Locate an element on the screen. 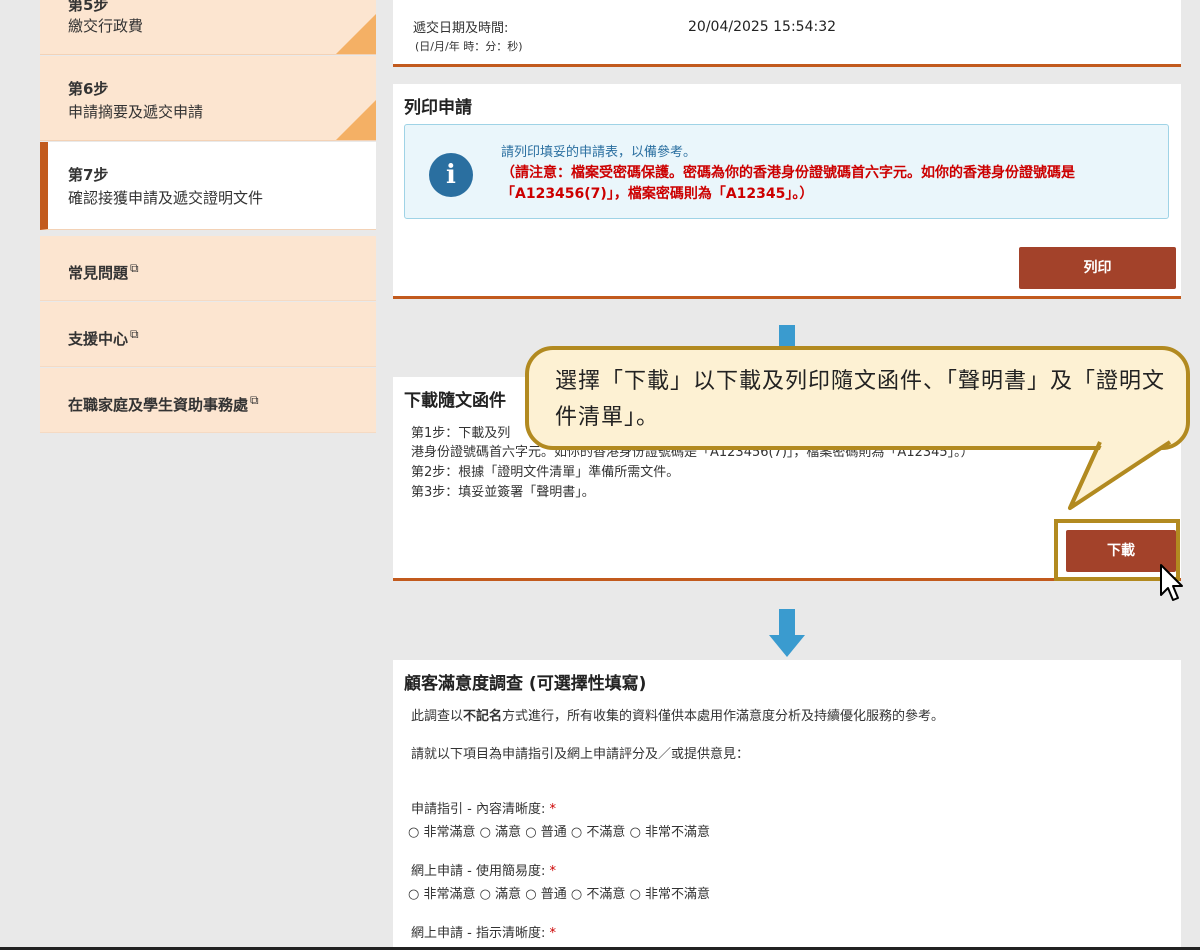 This screenshot has width=1200, height=950. question-1-options: ○ 非常滿意 ○ 滿意 ○ 普通 ○ 不滿意 ○ 非常不滿意 is located at coordinates (559, 830).